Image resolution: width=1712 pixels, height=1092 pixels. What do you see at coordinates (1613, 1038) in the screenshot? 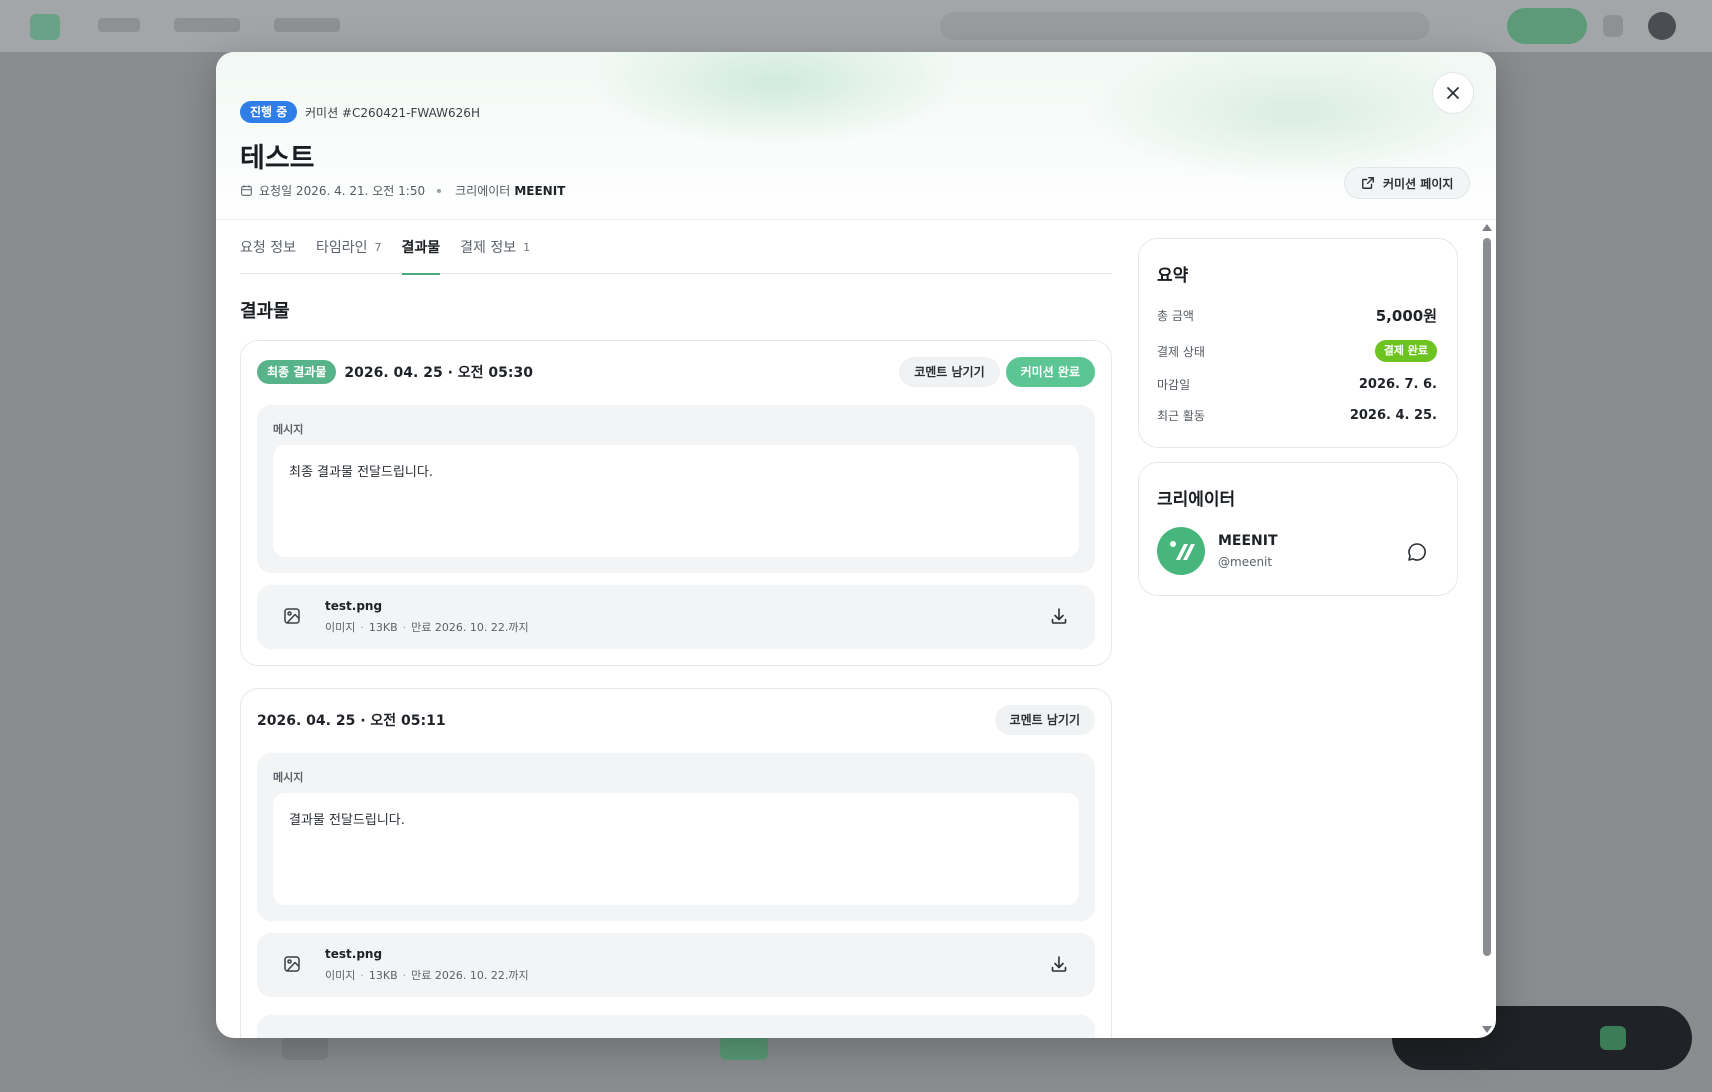
I see `background-floating-icon` at bounding box center [1613, 1038].